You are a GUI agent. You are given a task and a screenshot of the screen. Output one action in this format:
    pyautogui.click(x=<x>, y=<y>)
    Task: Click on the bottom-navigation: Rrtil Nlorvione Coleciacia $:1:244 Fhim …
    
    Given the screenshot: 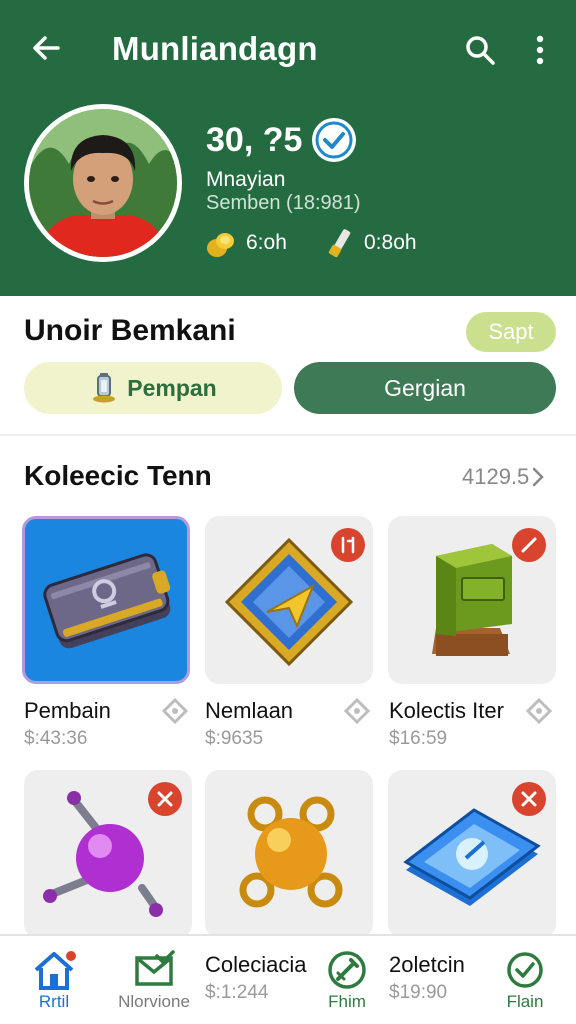 What is the action you would take?
    pyautogui.click(x=288, y=979)
    